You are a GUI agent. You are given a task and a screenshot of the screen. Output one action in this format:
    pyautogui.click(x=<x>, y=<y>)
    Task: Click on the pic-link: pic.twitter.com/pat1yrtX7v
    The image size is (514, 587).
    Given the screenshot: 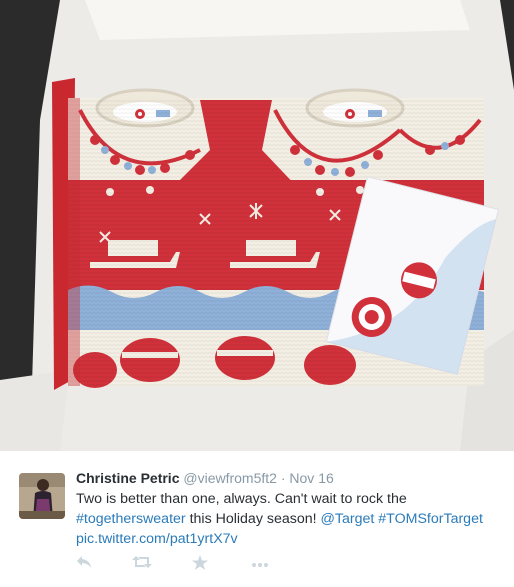 What is the action you would take?
    pyautogui.click(x=157, y=539)
    